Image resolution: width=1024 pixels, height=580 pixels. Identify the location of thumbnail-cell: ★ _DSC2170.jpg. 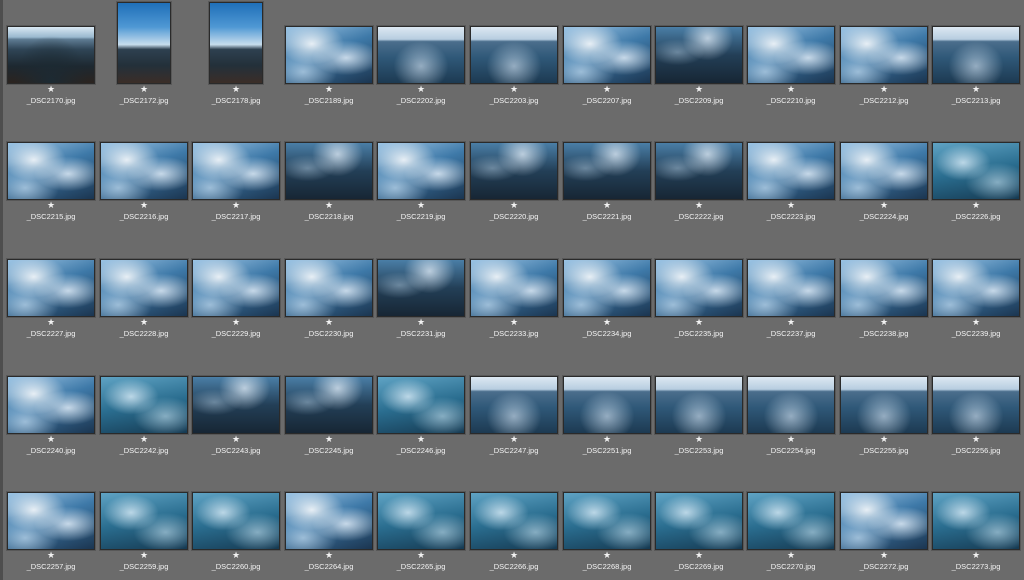
(51, 55).